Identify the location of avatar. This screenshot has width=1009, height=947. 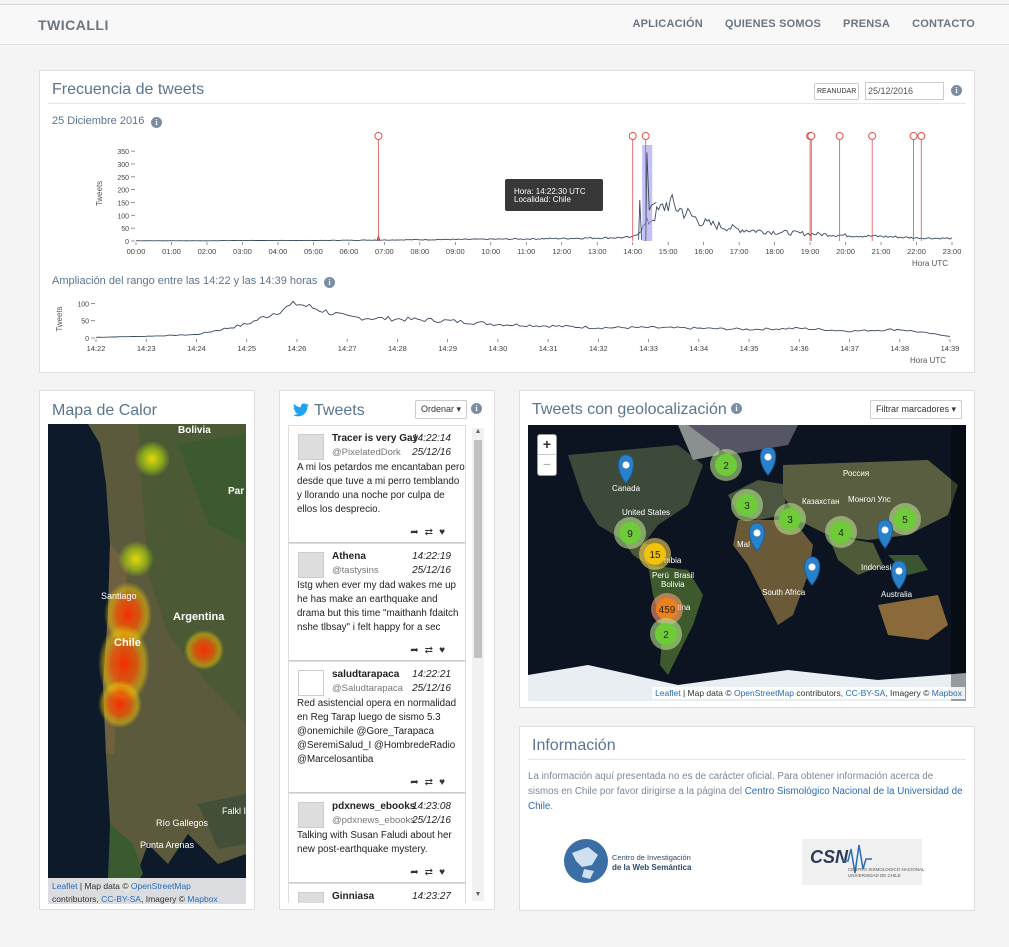
(311, 897).